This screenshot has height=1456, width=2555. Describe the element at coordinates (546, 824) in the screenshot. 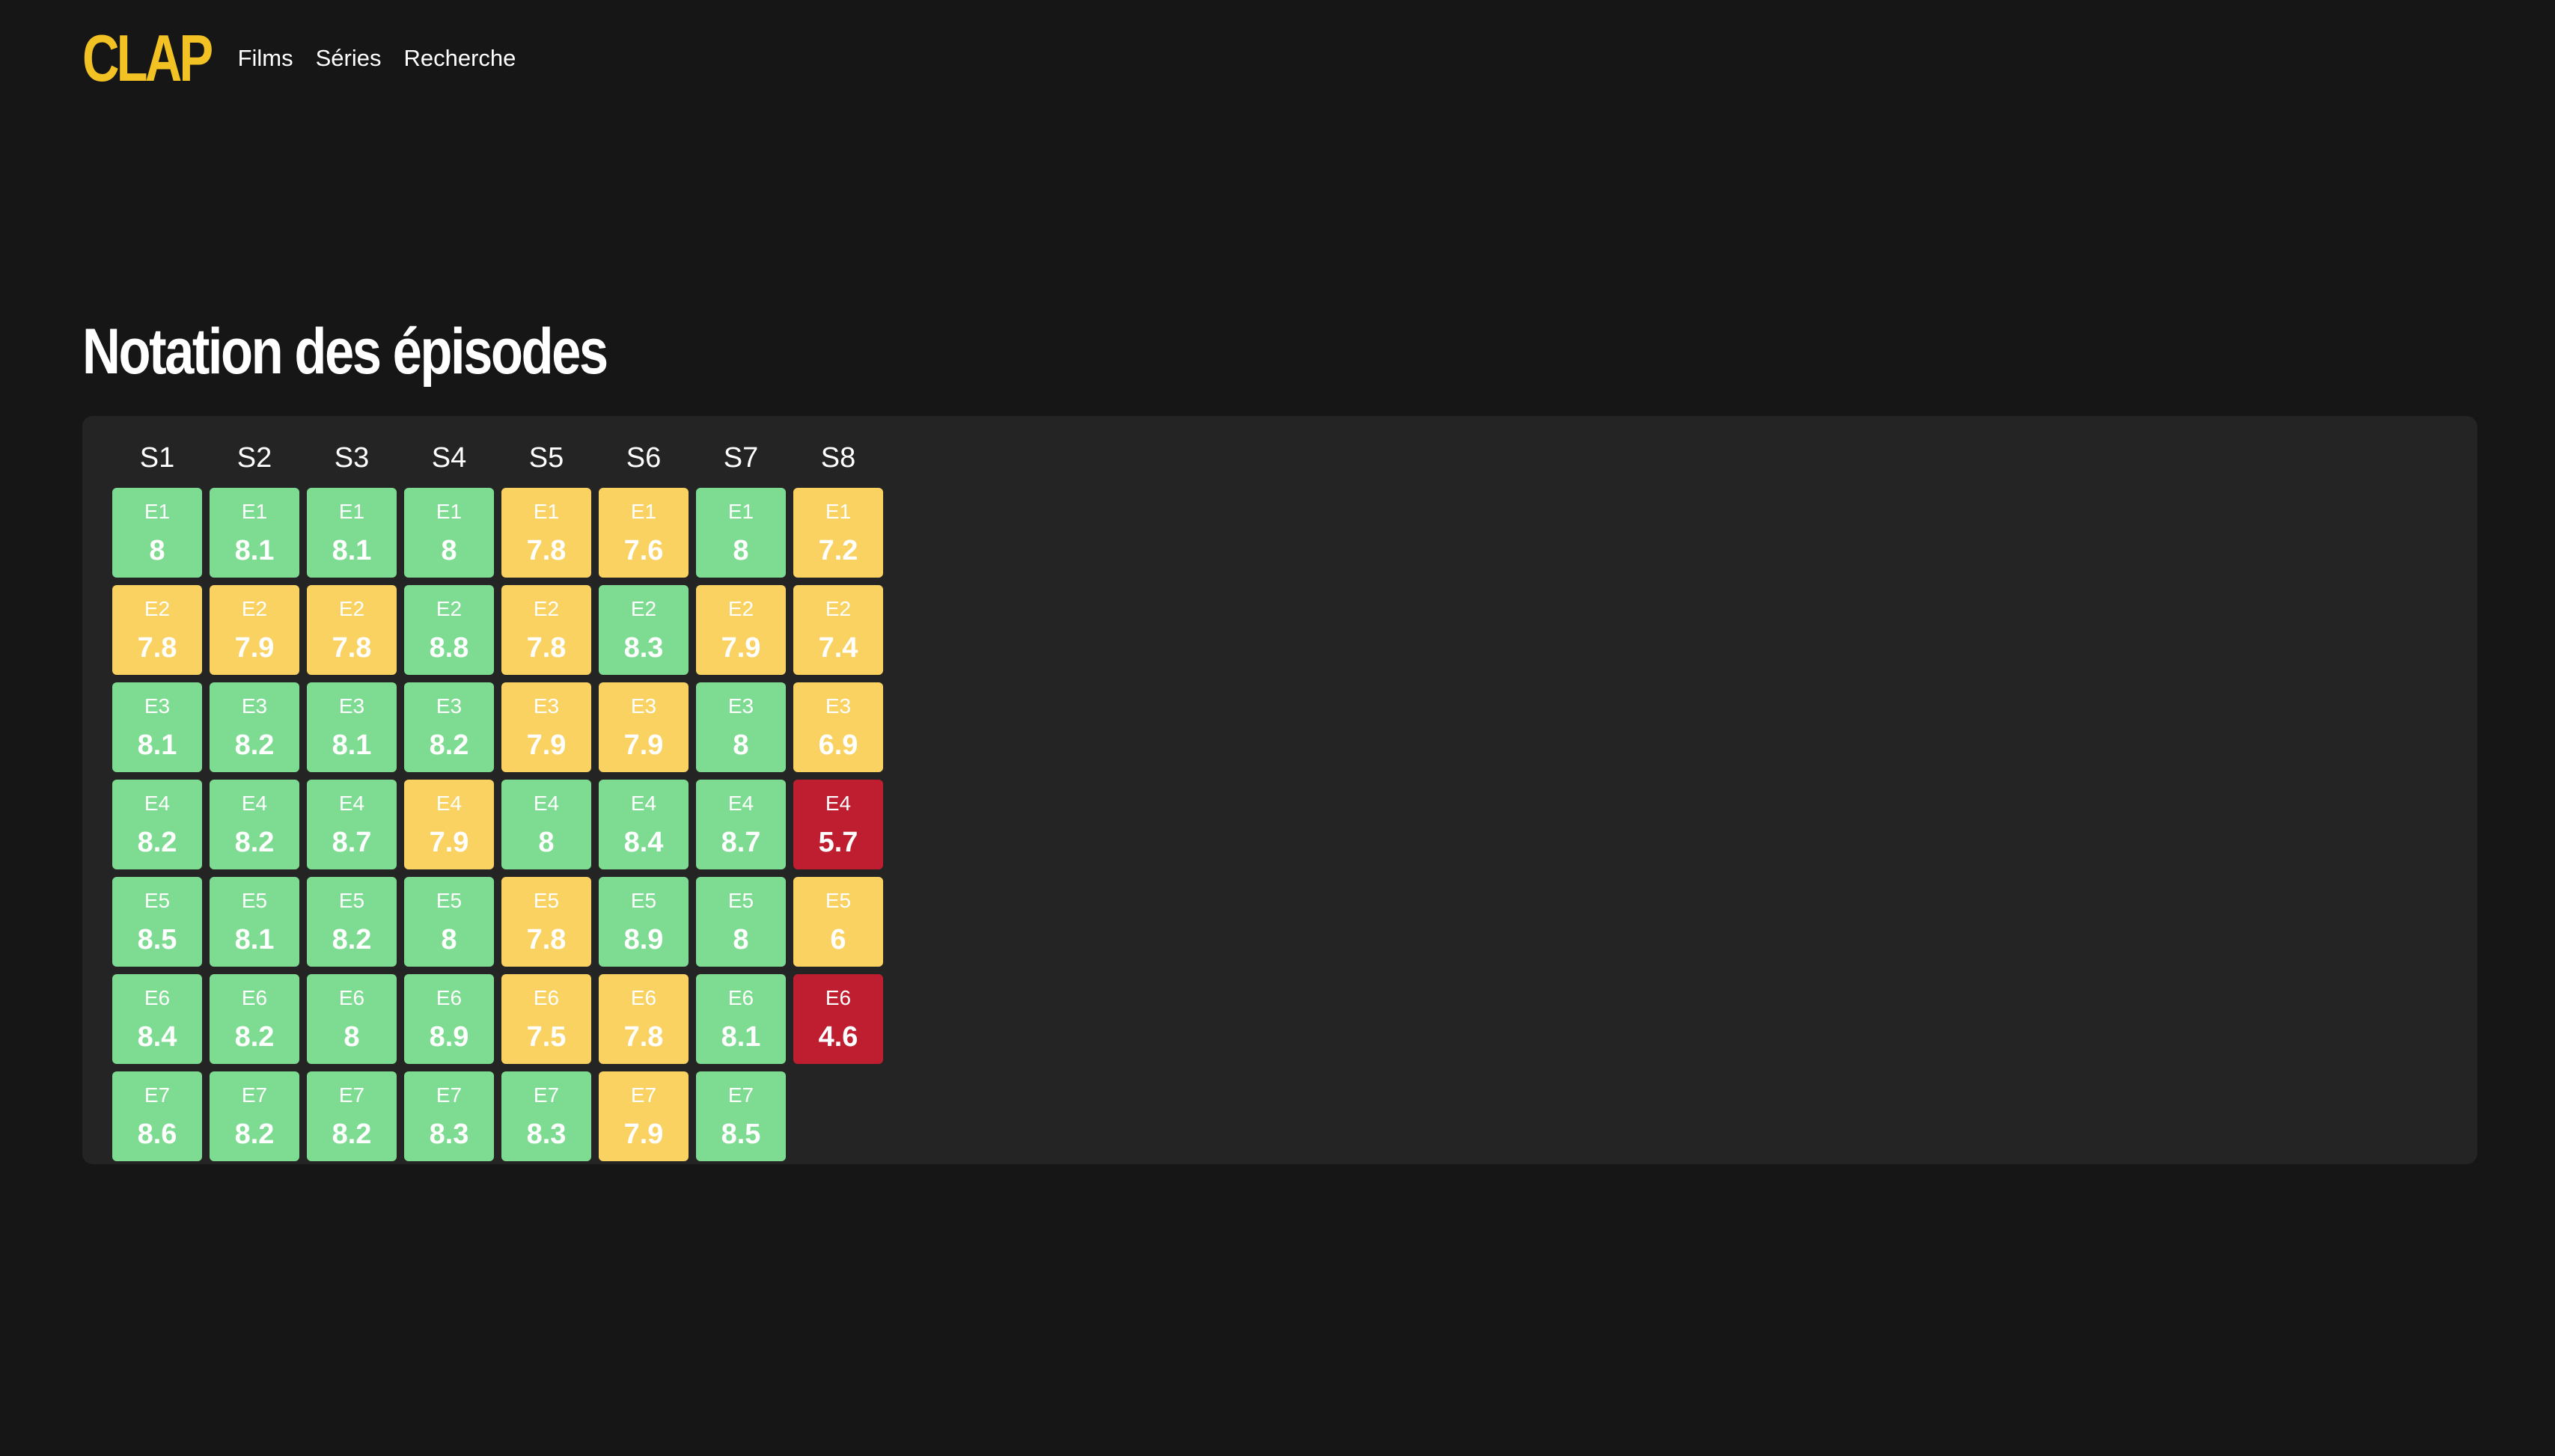

I see `episode-cell: E4 8` at that location.